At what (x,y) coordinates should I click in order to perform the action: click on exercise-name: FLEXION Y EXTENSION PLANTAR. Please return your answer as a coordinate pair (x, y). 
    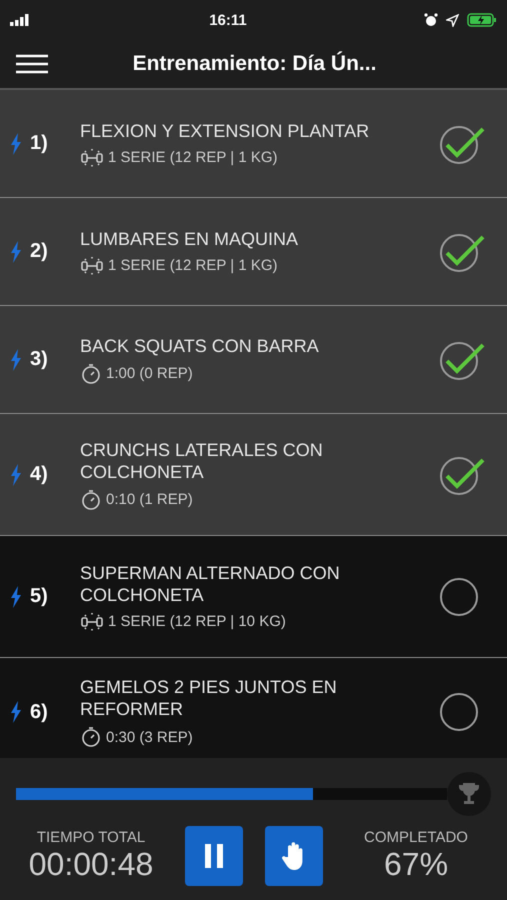
    Looking at the image, I should click on (225, 131).